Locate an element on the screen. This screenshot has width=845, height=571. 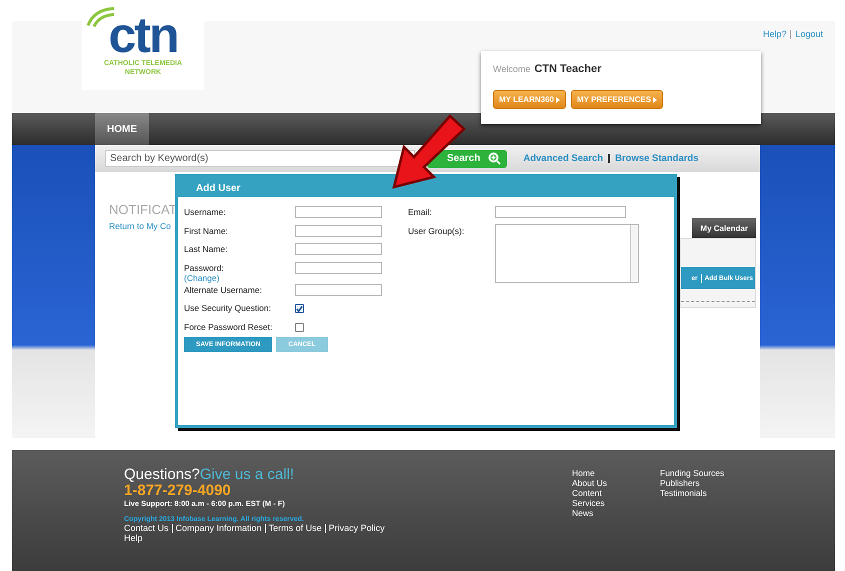
email-field is located at coordinates (560, 212).